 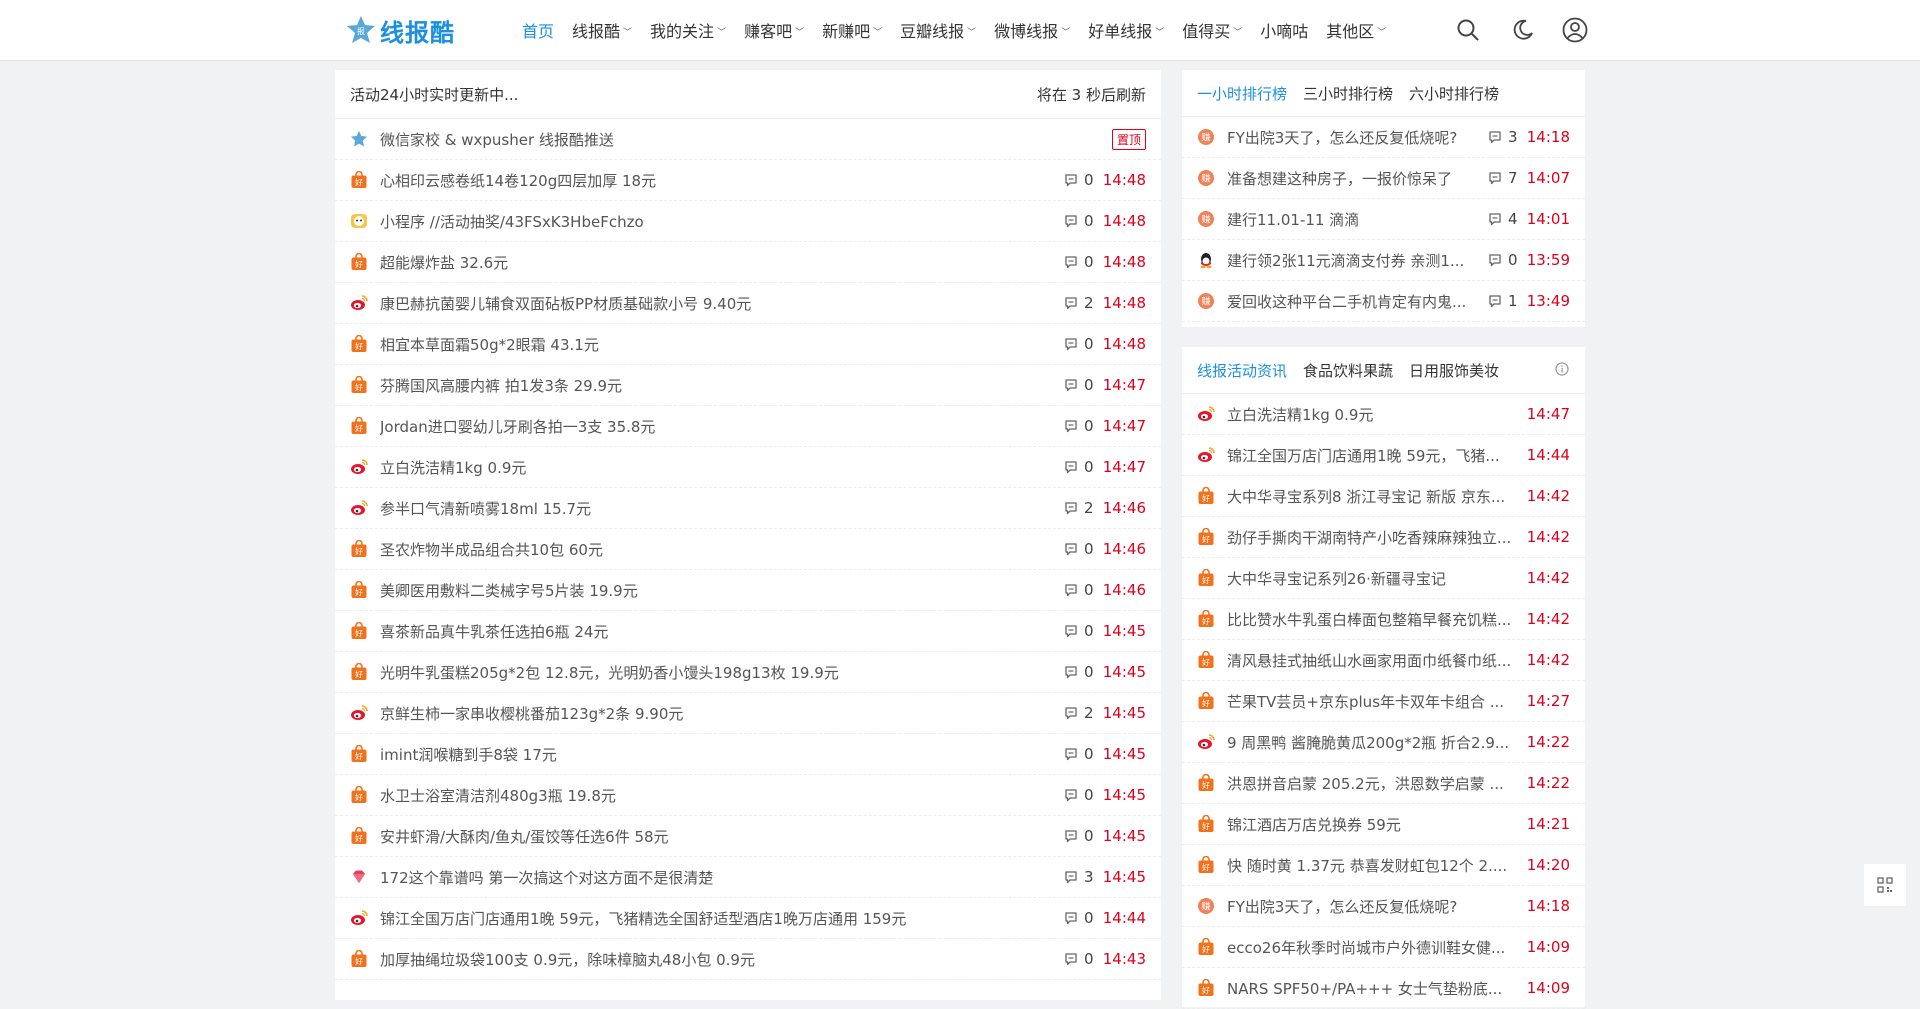 What do you see at coordinates (1468, 30) in the screenshot?
I see `search-icon` at bounding box center [1468, 30].